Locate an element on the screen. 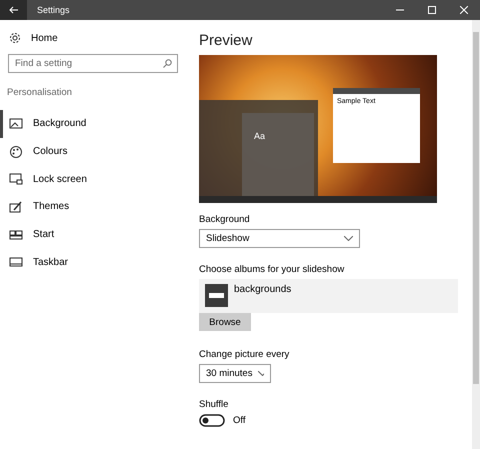  search-icon is located at coordinates (167, 63).